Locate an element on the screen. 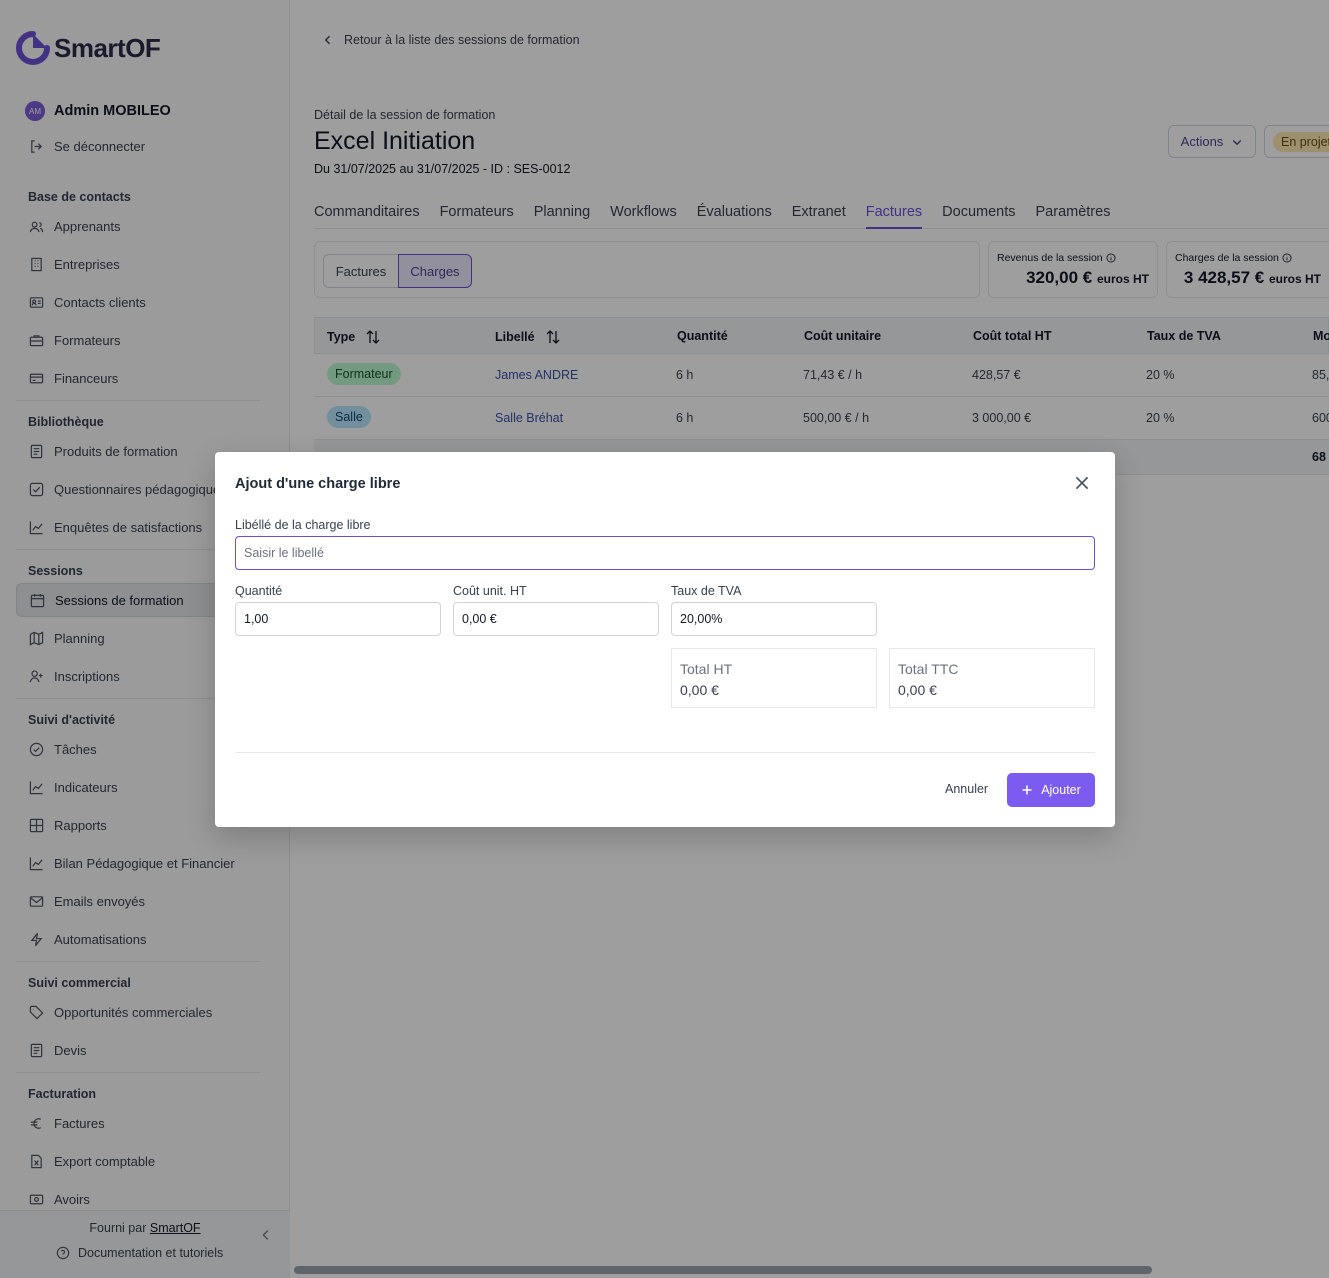  total-ttc-label: Total TTC is located at coordinates (928, 669).